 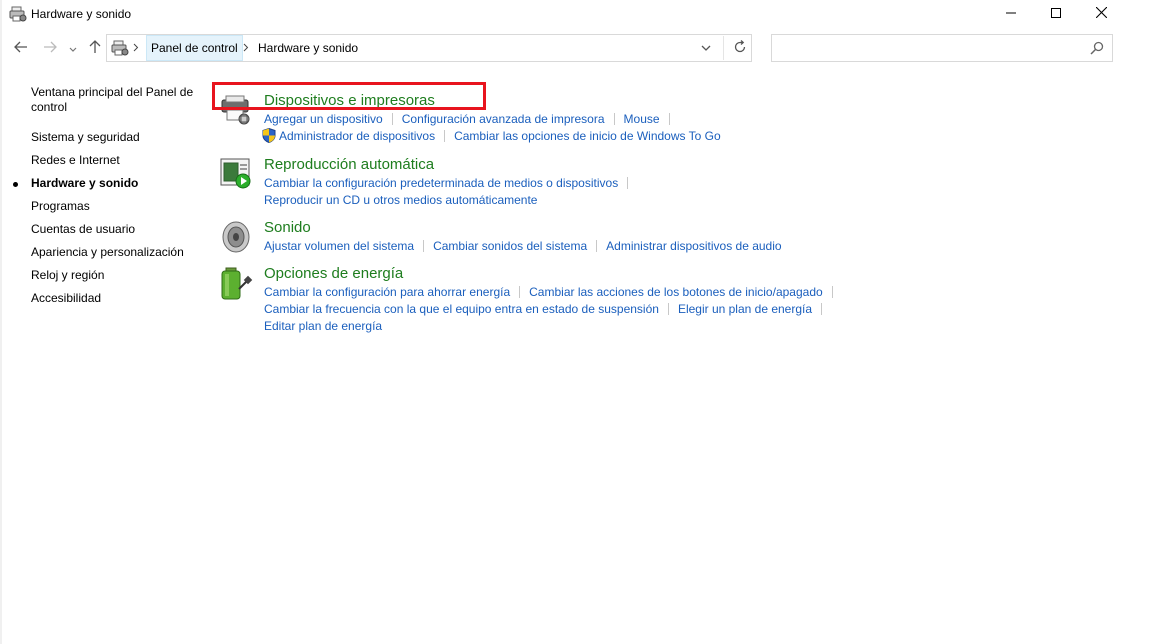 What do you see at coordinates (741, 48) in the screenshot?
I see `refresh-icon` at bounding box center [741, 48].